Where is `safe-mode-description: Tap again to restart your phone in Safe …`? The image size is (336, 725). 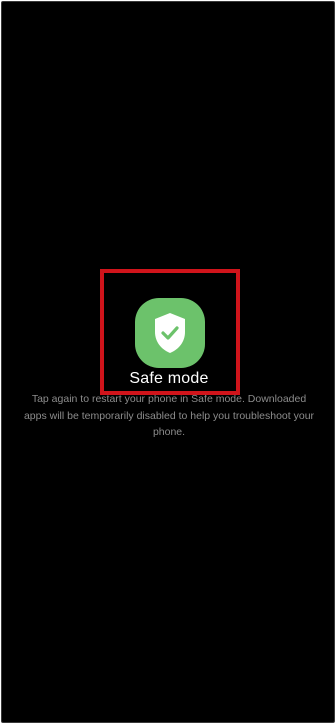
safe-mode-description: Tap again to restart your phone in Safe … is located at coordinates (169, 415).